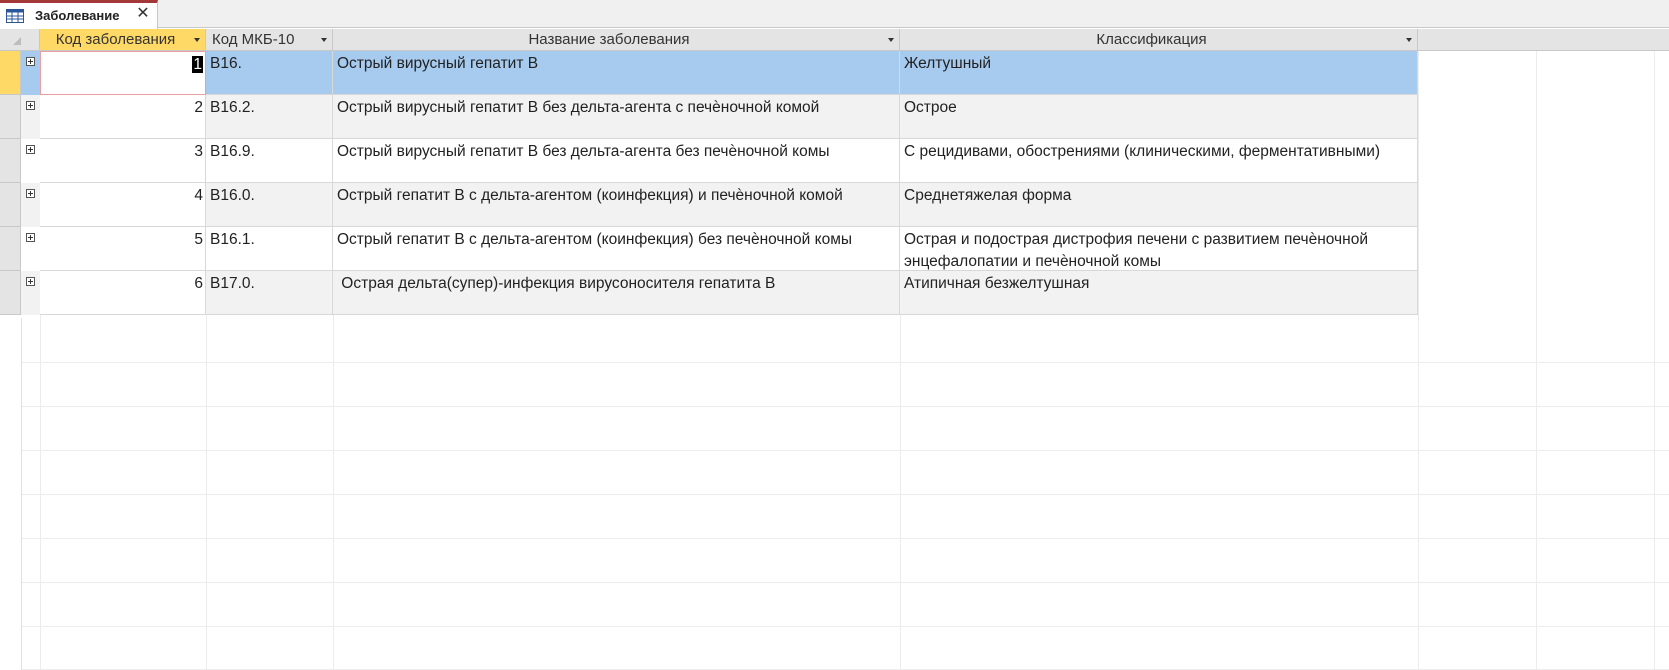 This screenshot has height=670, width=1669. Describe the element at coordinates (616, 73) in the screenshot. I see `cell-name: Острый вирусный гепатит B` at that location.